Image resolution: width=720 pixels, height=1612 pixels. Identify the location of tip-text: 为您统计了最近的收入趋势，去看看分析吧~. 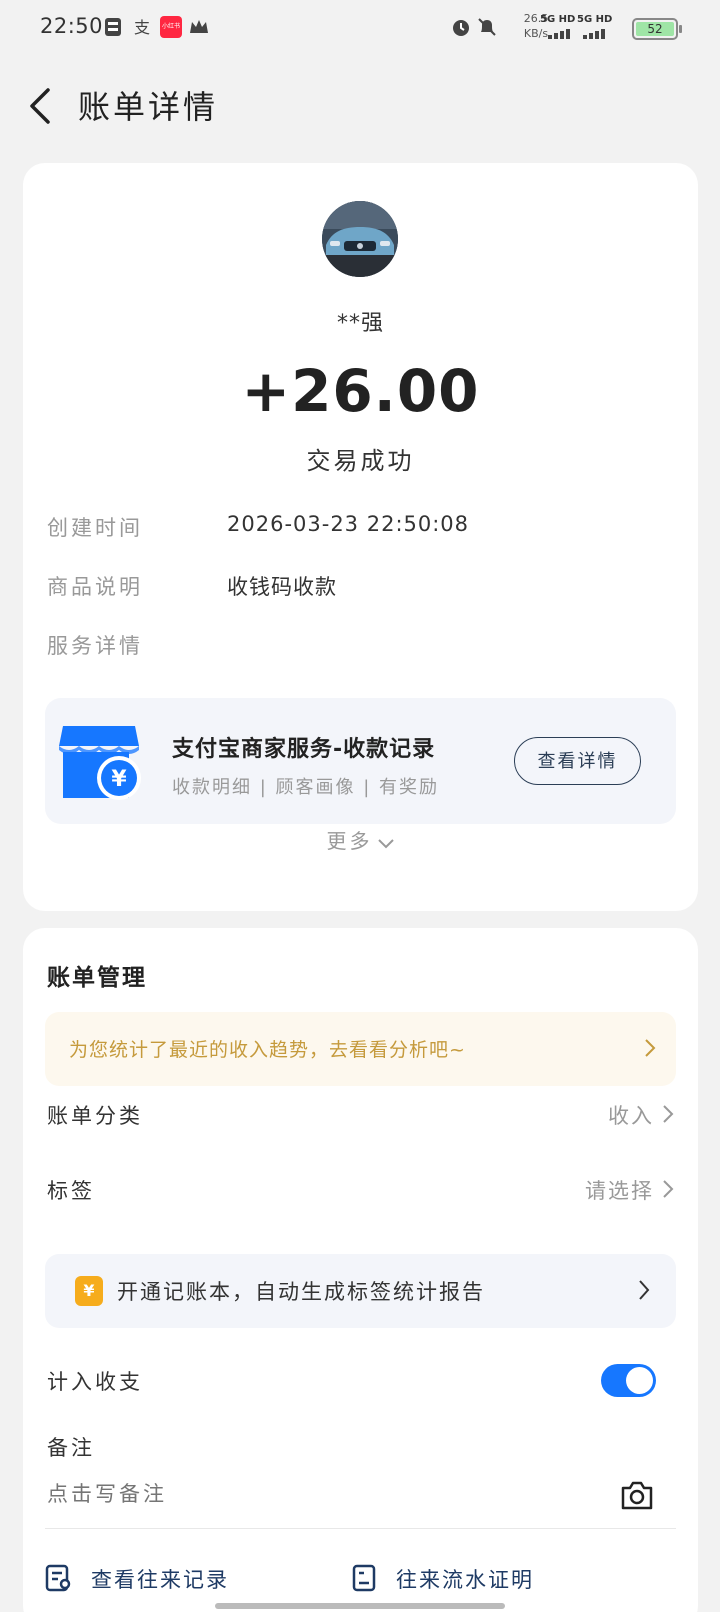
(267, 1050).